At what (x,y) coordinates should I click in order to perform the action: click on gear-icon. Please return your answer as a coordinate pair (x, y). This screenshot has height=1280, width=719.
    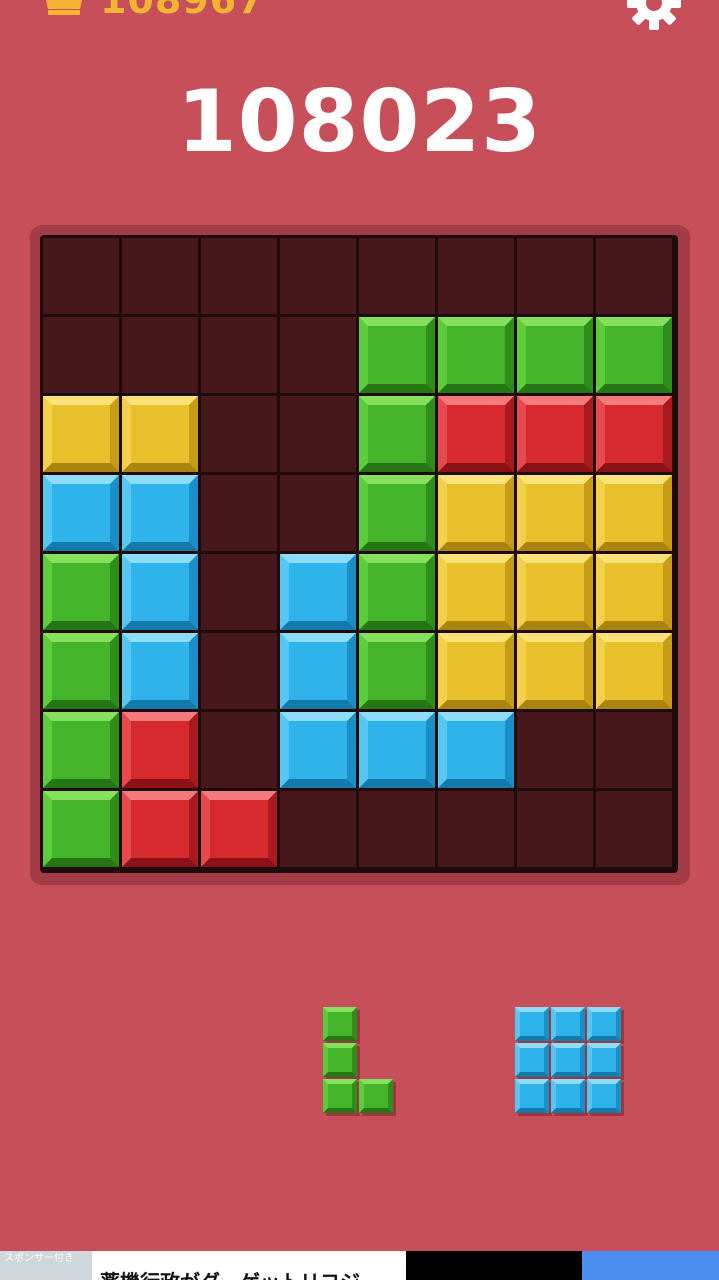
    Looking at the image, I should click on (654, 15).